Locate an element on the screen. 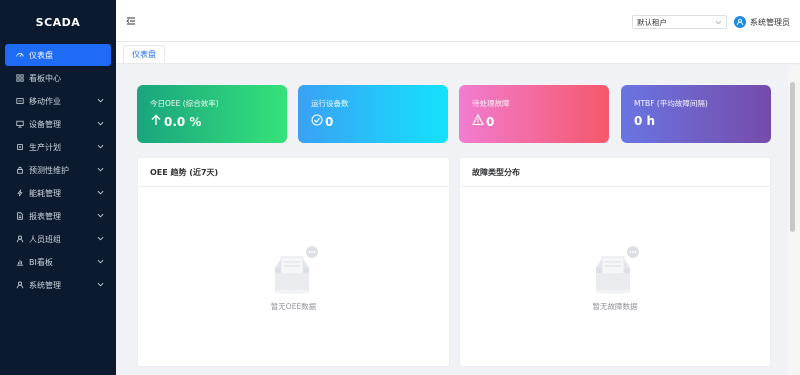 The image size is (800, 375). user-menu: 系统管理员 is located at coordinates (762, 22).